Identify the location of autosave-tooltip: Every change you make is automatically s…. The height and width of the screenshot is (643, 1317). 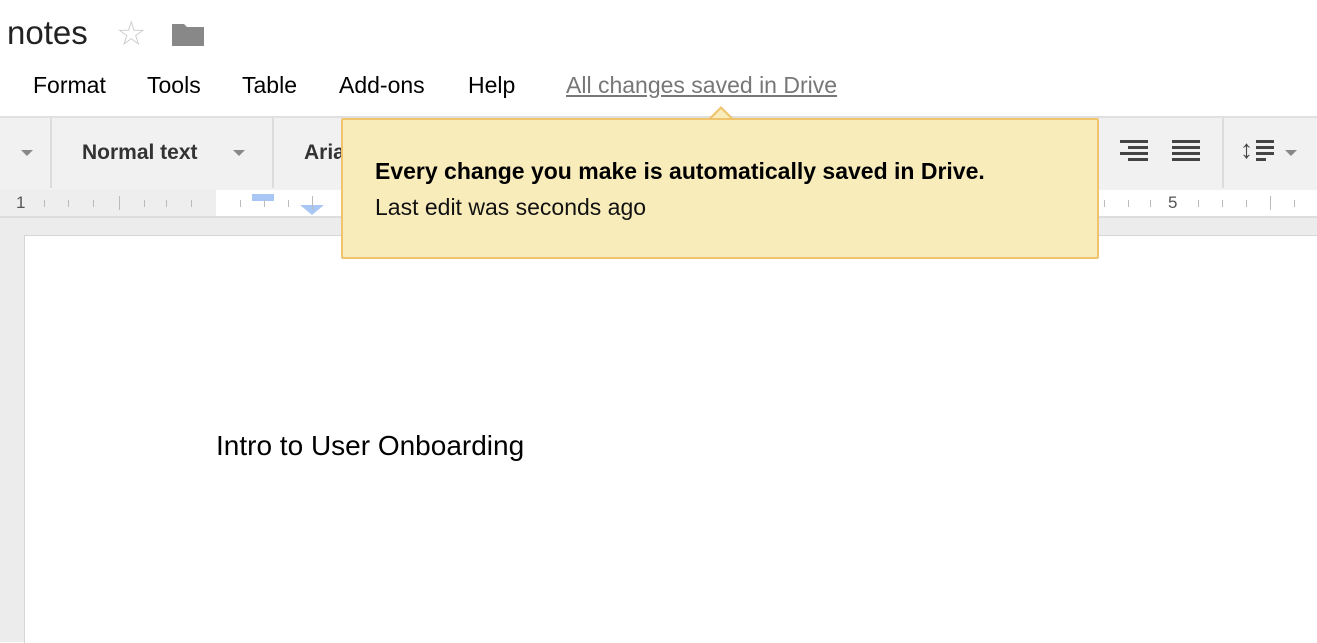
(720, 188).